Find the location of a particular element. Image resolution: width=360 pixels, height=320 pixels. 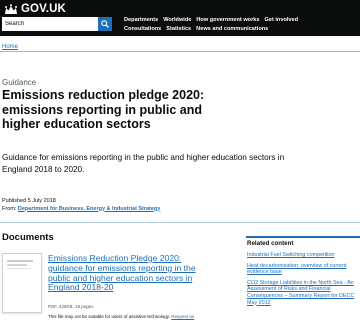

published-date: Published 5 July 2018 is located at coordinates (29, 201).